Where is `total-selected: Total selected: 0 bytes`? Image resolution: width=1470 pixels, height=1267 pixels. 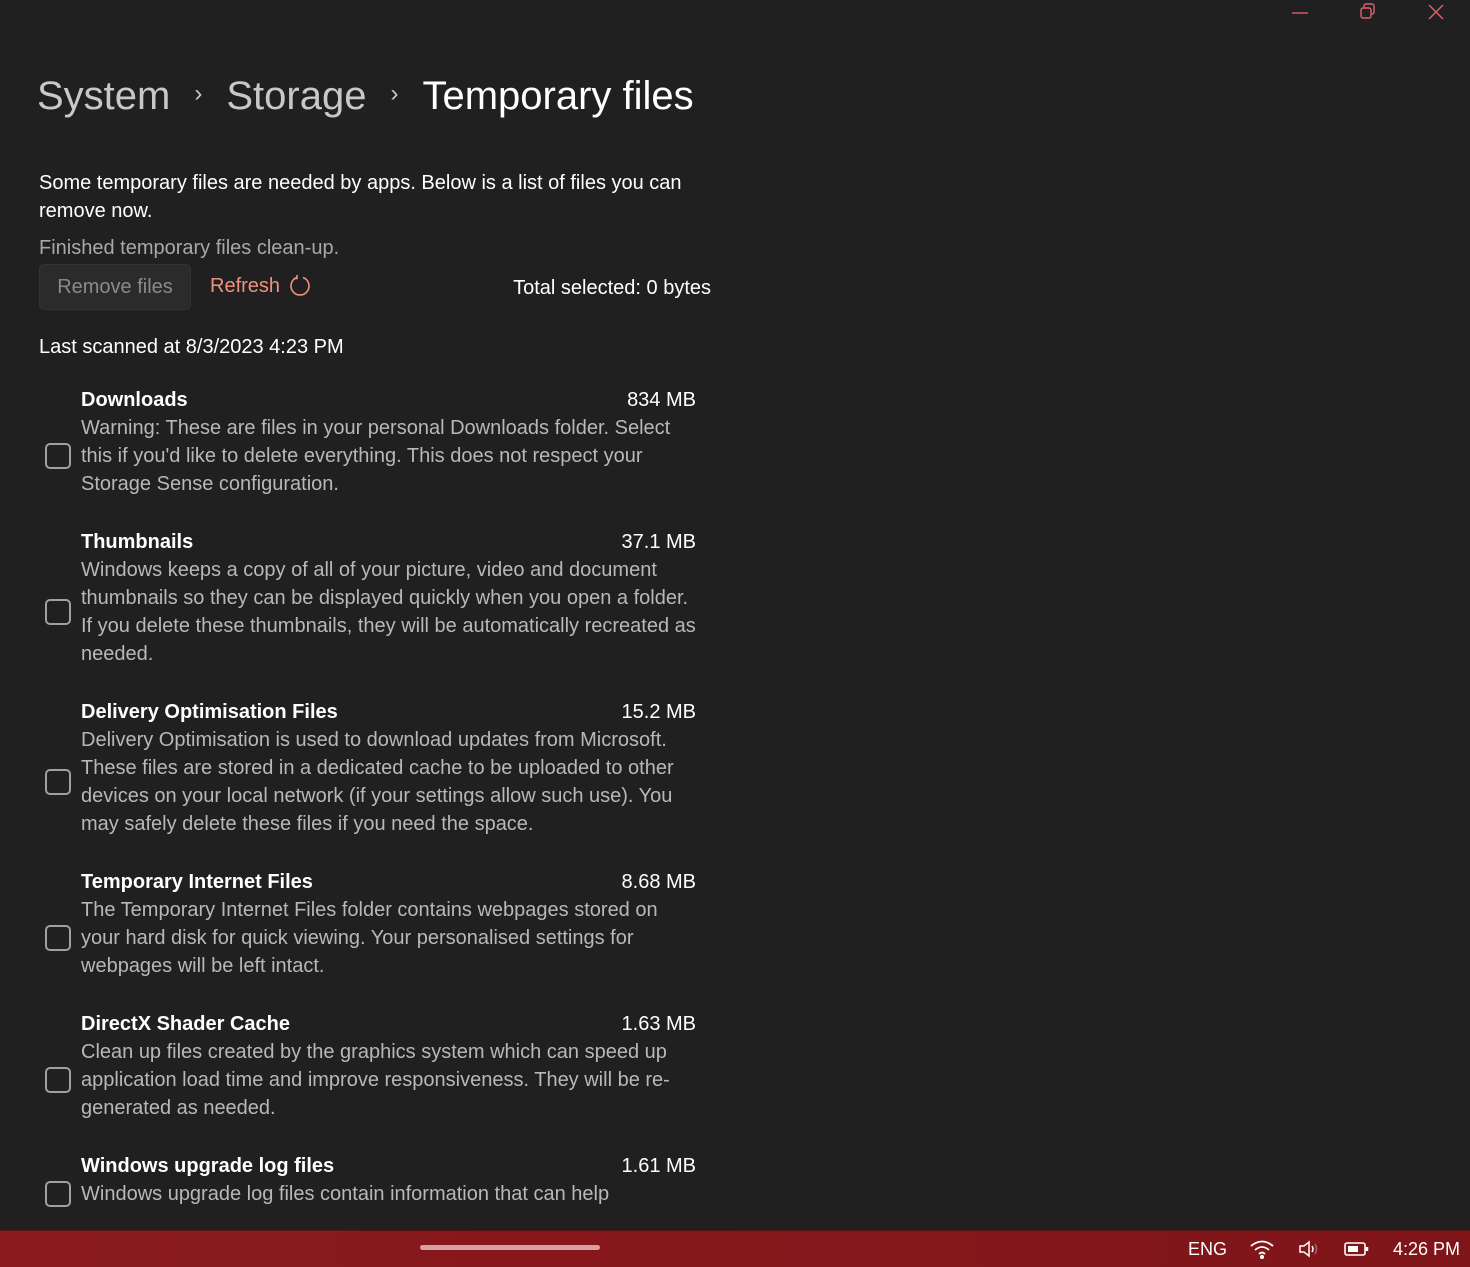
total-selected: Total selected: 0 bytes is located at coordinates (612, 288).